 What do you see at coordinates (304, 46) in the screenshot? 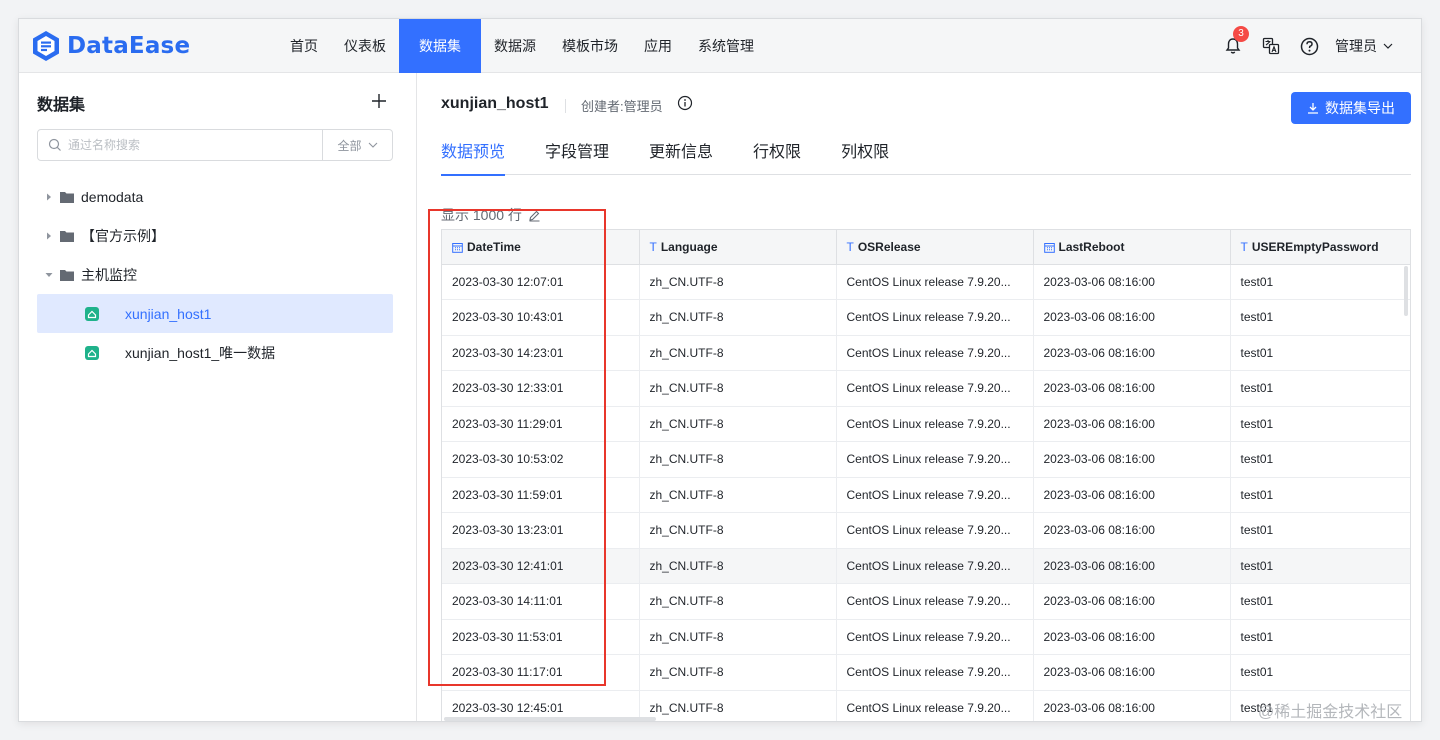
I see `nav-item-home: 首页` at bounding box center [304, 46].